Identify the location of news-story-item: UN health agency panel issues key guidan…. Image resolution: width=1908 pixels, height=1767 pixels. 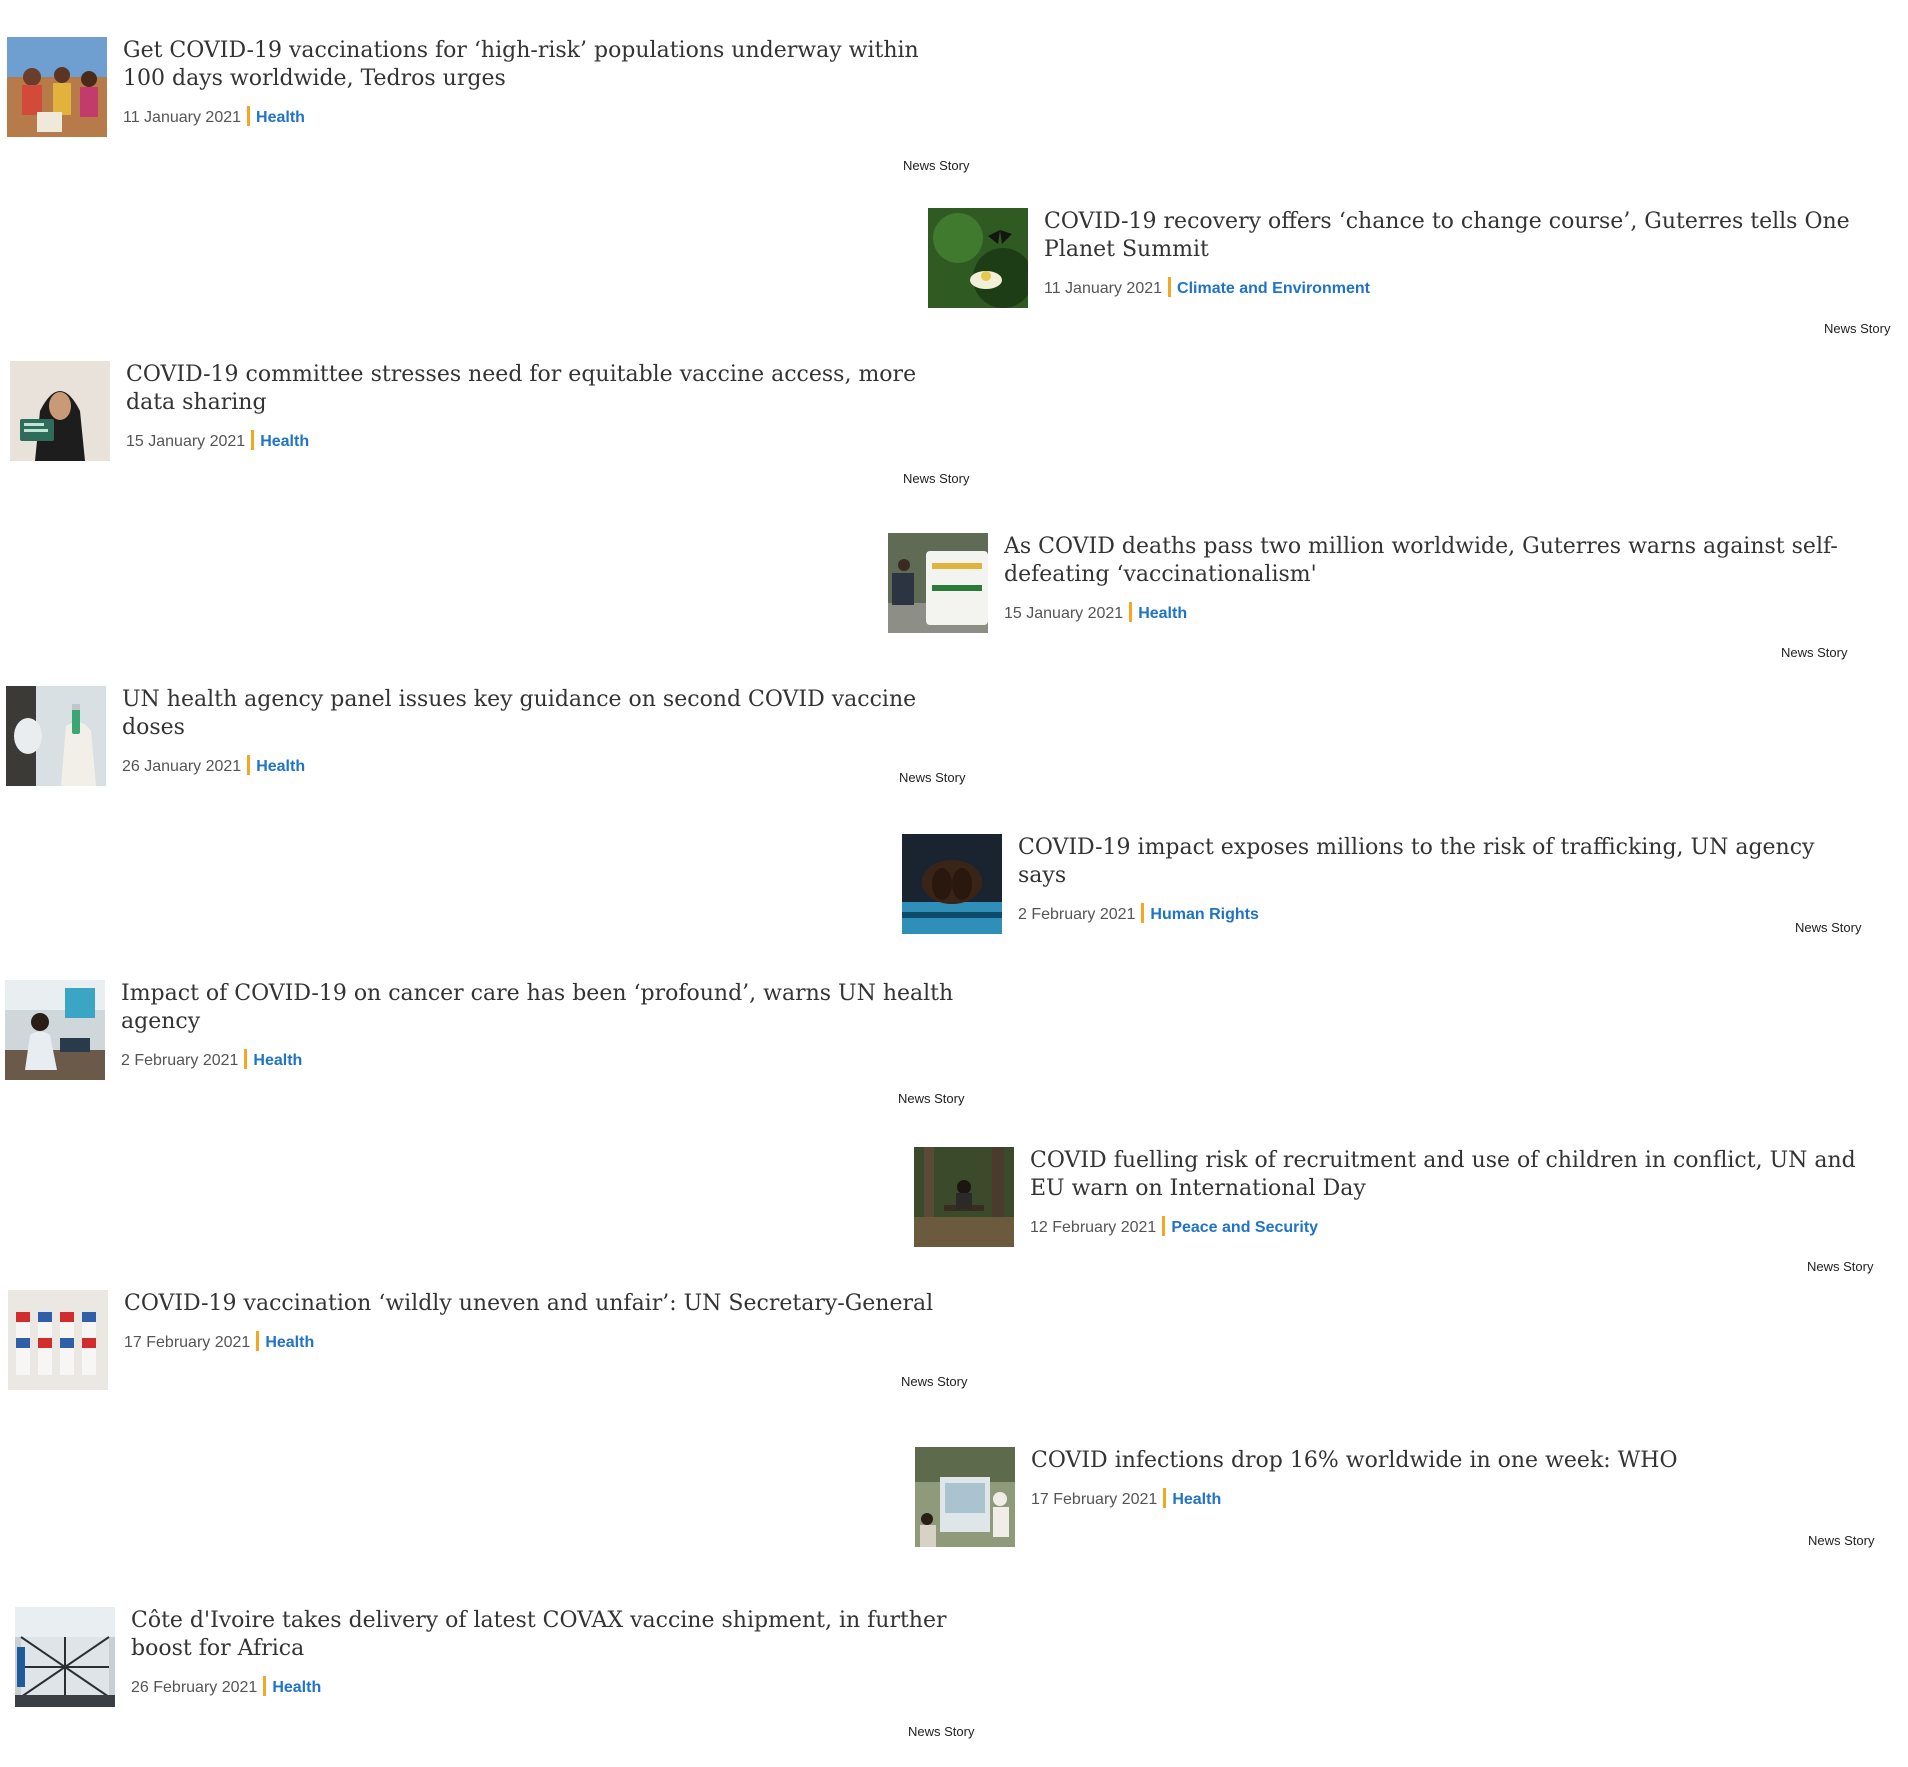
(501, 766).